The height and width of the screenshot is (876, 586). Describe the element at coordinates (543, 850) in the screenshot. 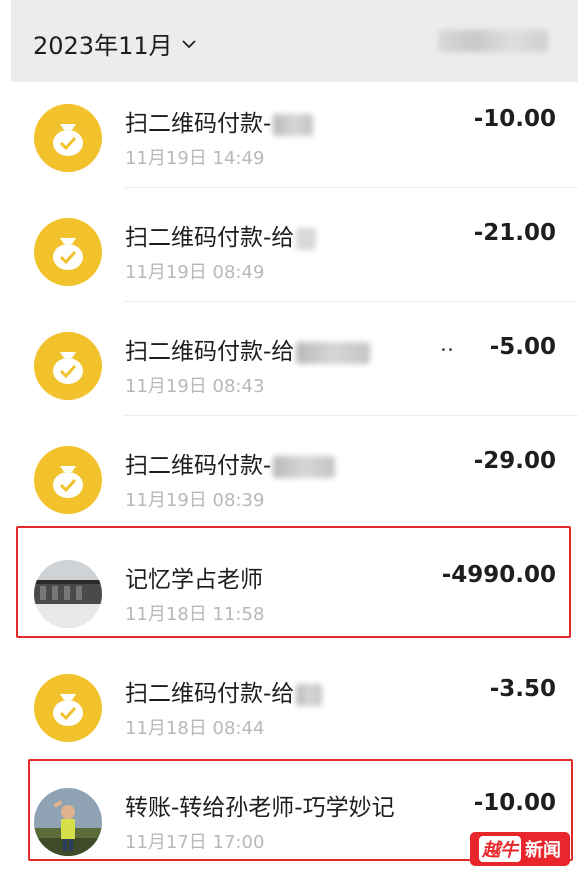

I see `watermark-label: 新闻` at that location.